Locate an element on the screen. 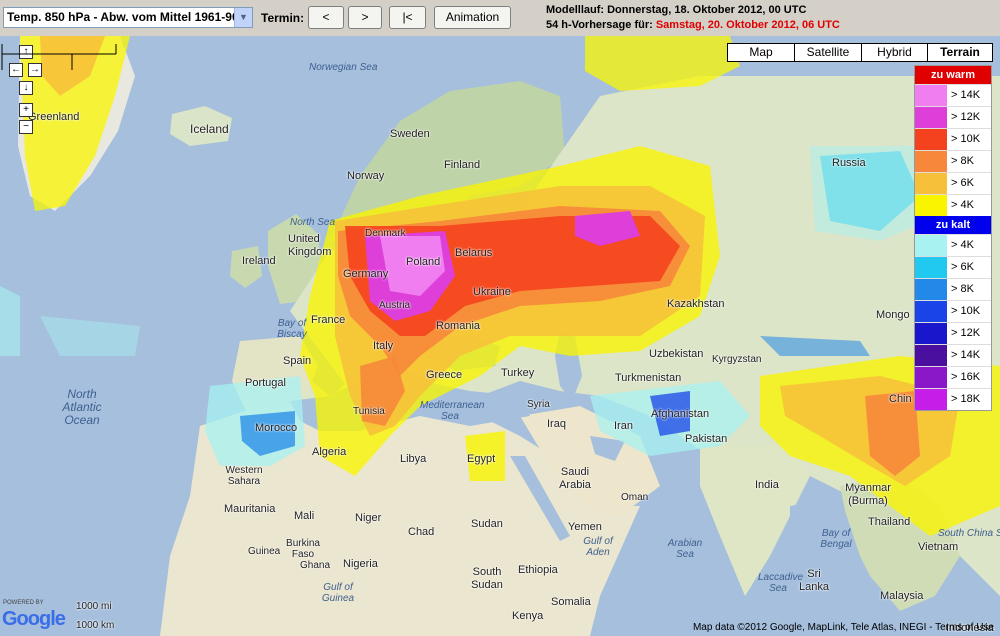 This screenshot has width=1000, height=636. legend-cold-label: > 12K is located at coordinates (966, 333).